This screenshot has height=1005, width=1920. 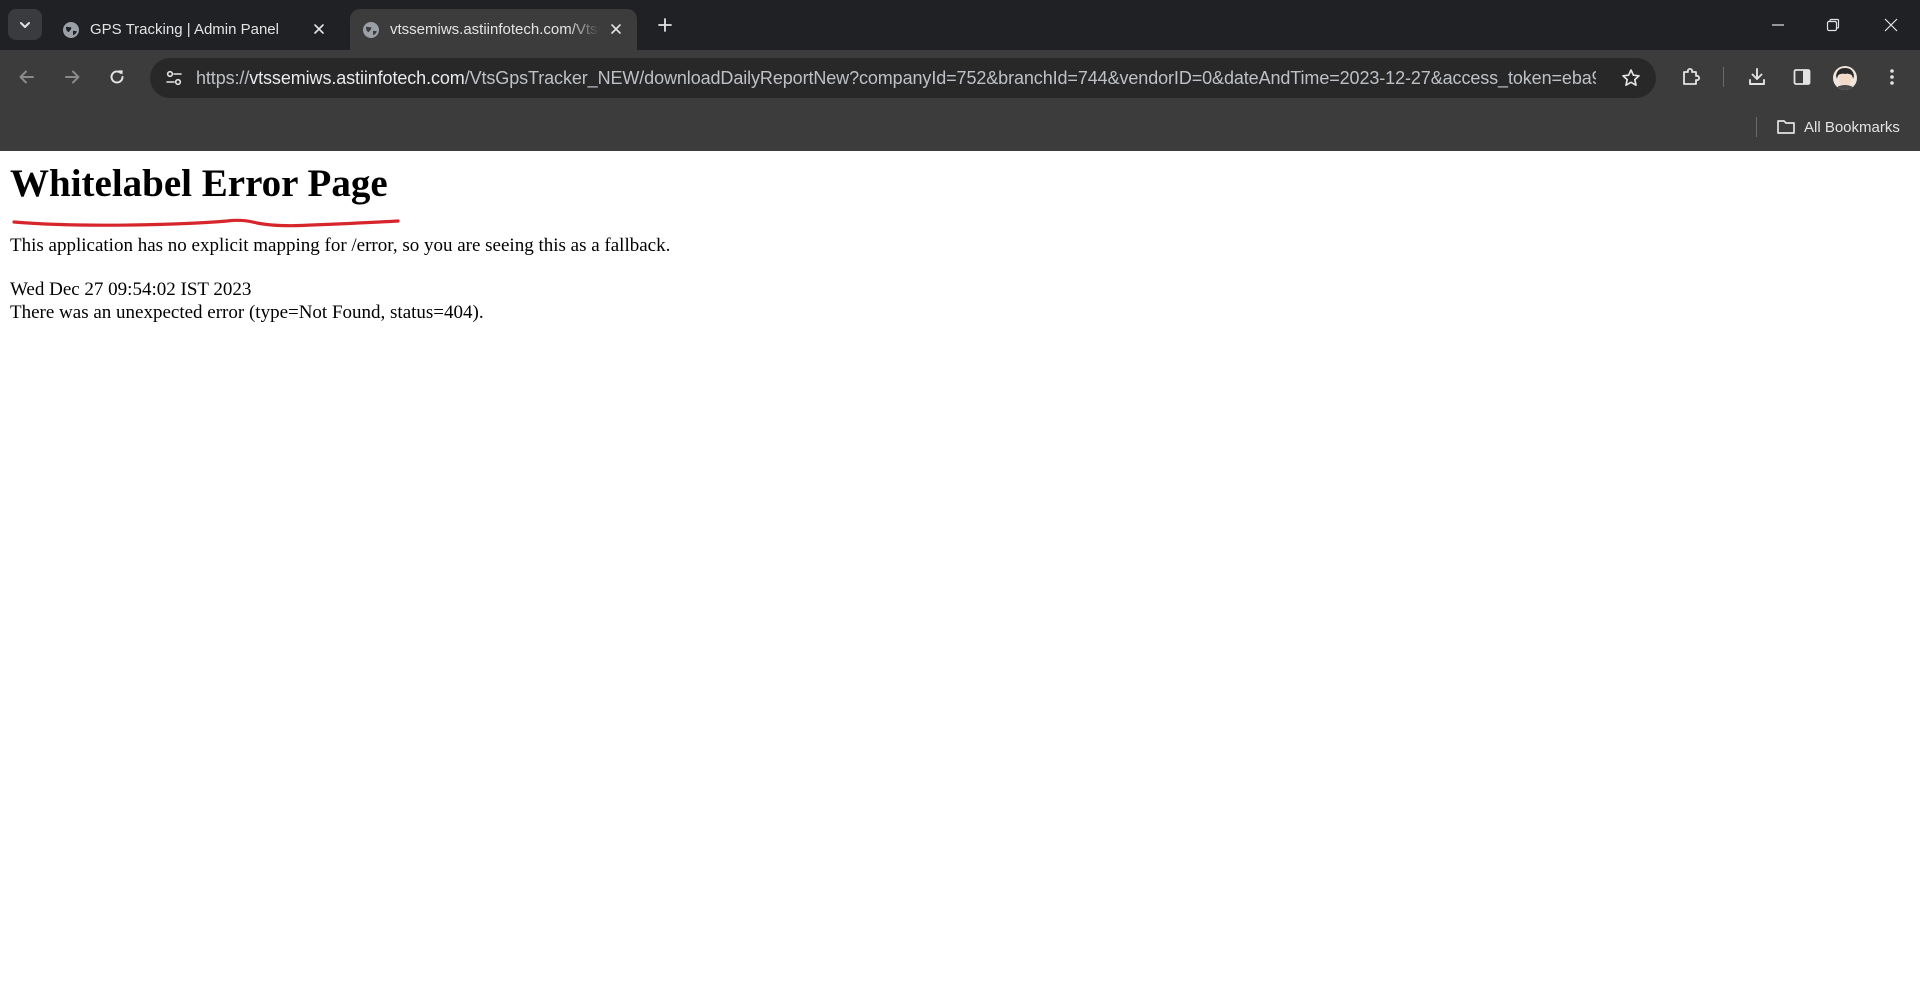 I want to click on back-button, so click(x=27, y=77).